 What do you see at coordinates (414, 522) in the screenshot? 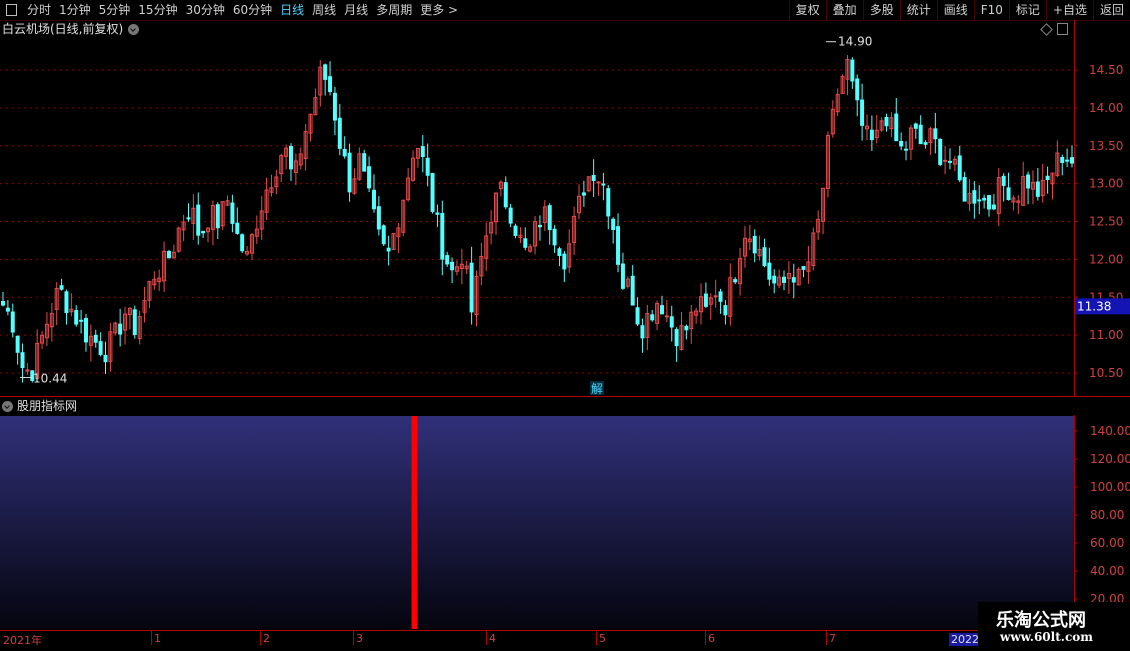
I see `indicator-spike` at bounding box center [414, 522].